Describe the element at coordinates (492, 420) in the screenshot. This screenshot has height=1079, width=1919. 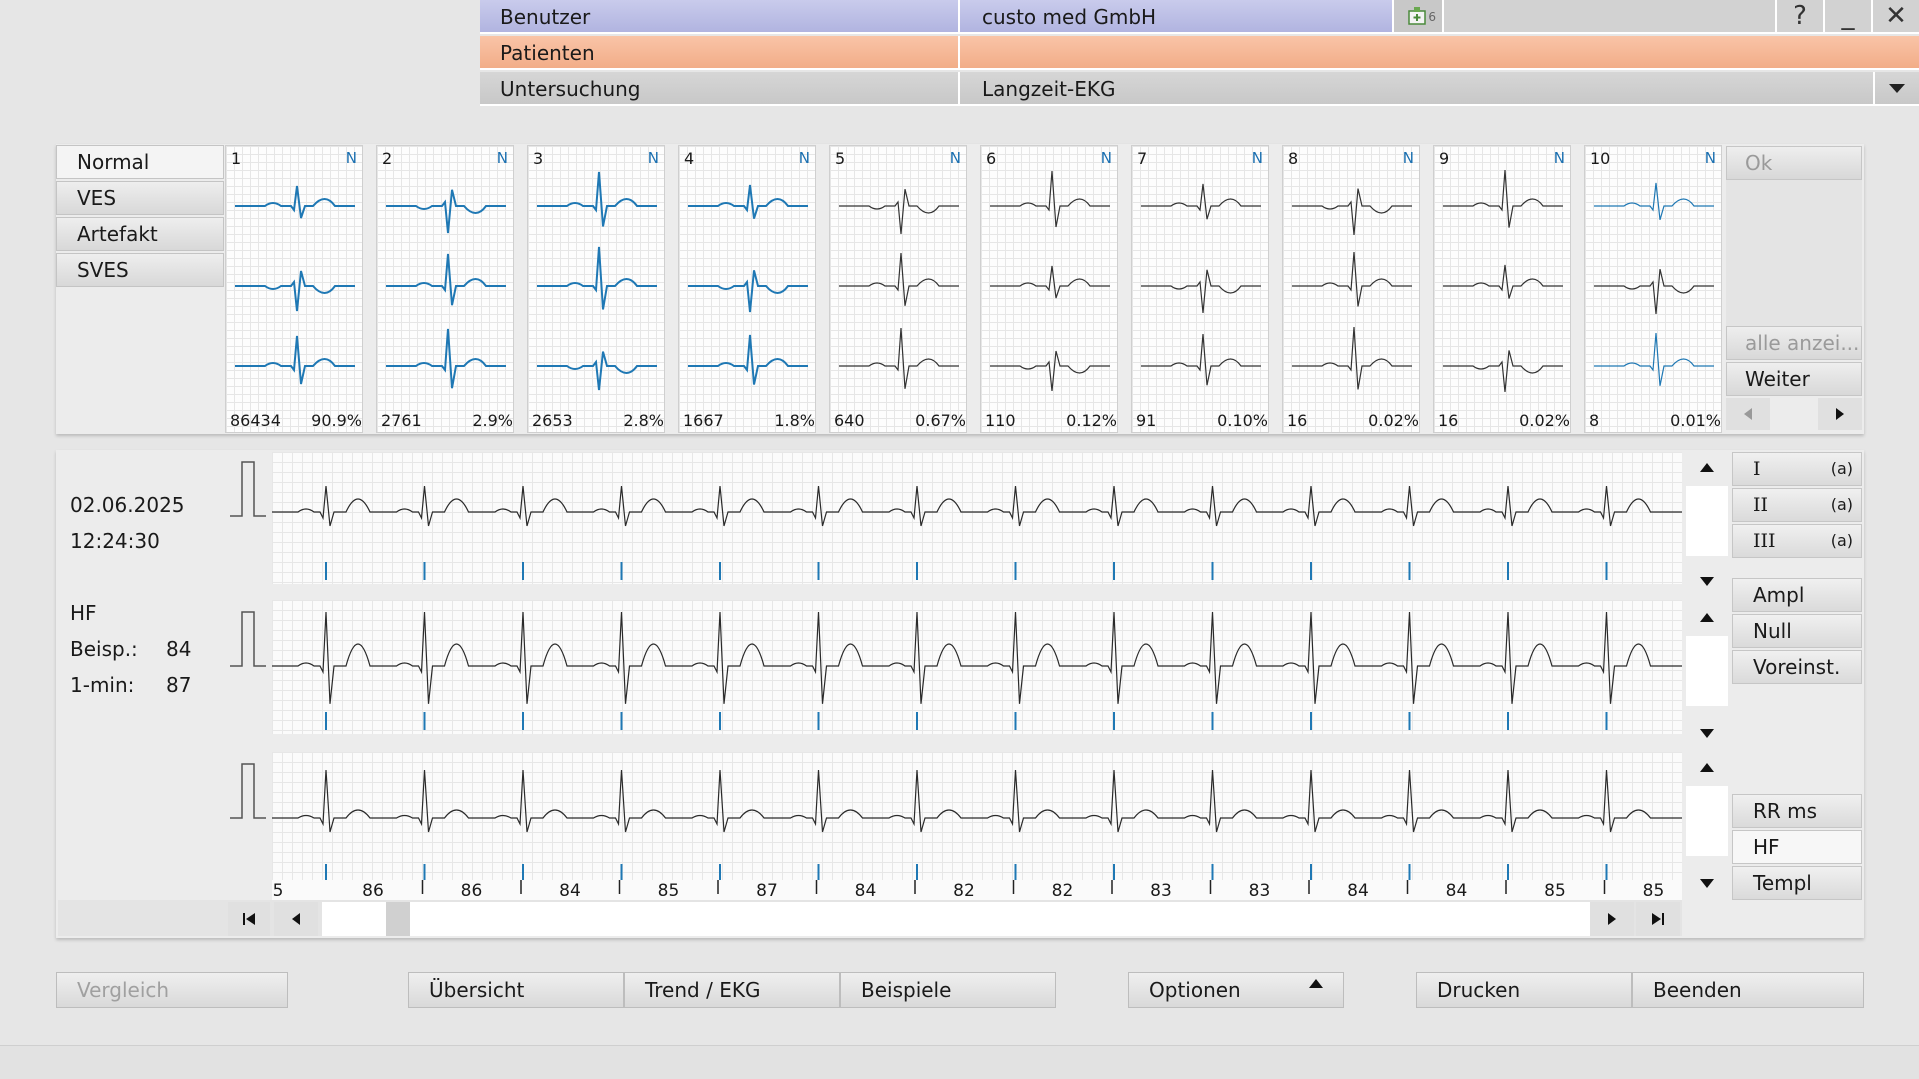
I see `template-percent: 2.9%` at that location.